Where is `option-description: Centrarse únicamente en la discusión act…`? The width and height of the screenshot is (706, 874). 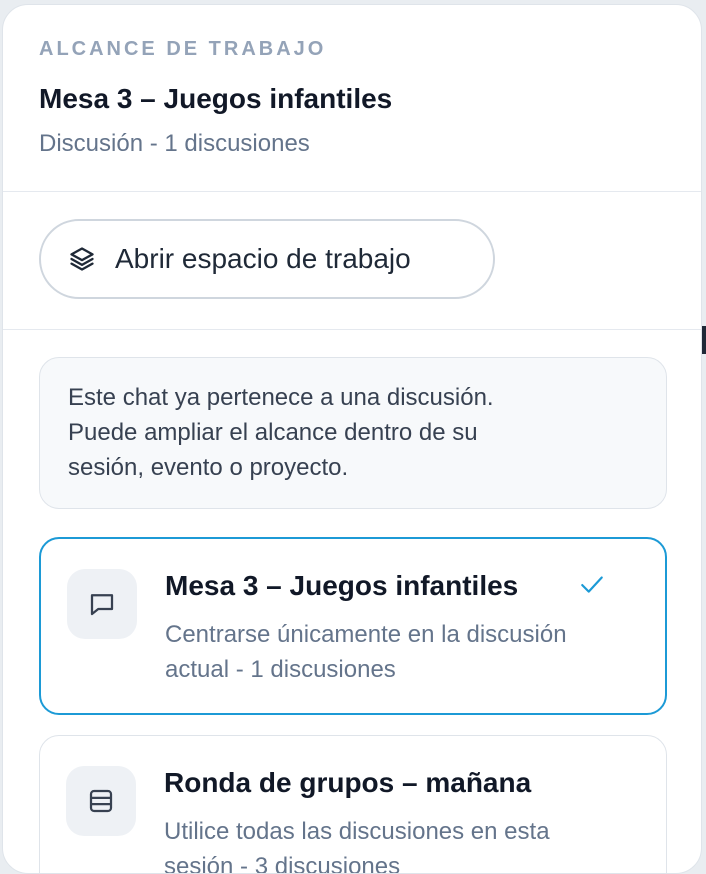
option-description: Centrarse únicamente en la discusión act… is located at coordinates (405, 652).